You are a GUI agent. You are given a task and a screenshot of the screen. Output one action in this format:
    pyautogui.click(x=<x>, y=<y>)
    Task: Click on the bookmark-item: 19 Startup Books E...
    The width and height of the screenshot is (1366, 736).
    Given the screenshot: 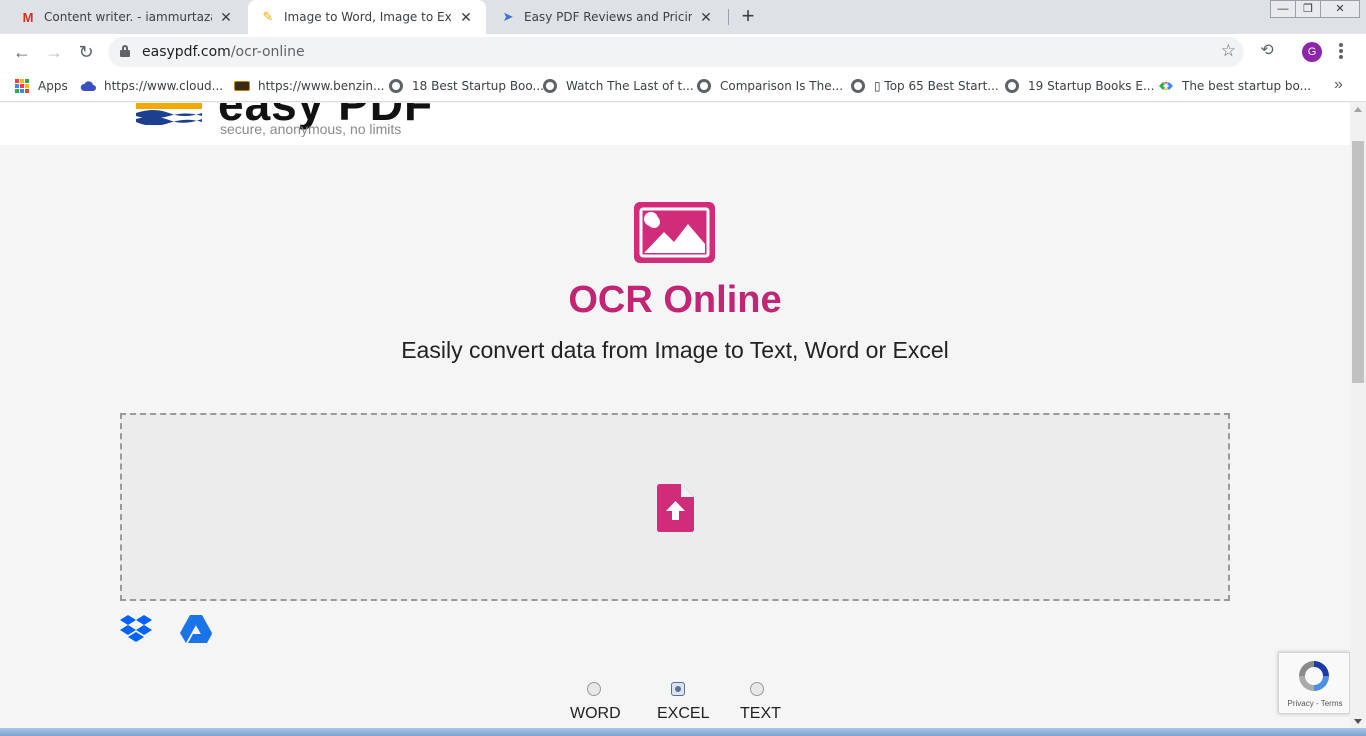 What is the action you would take?
    pyautogui.click(x=1079, y=86)
    